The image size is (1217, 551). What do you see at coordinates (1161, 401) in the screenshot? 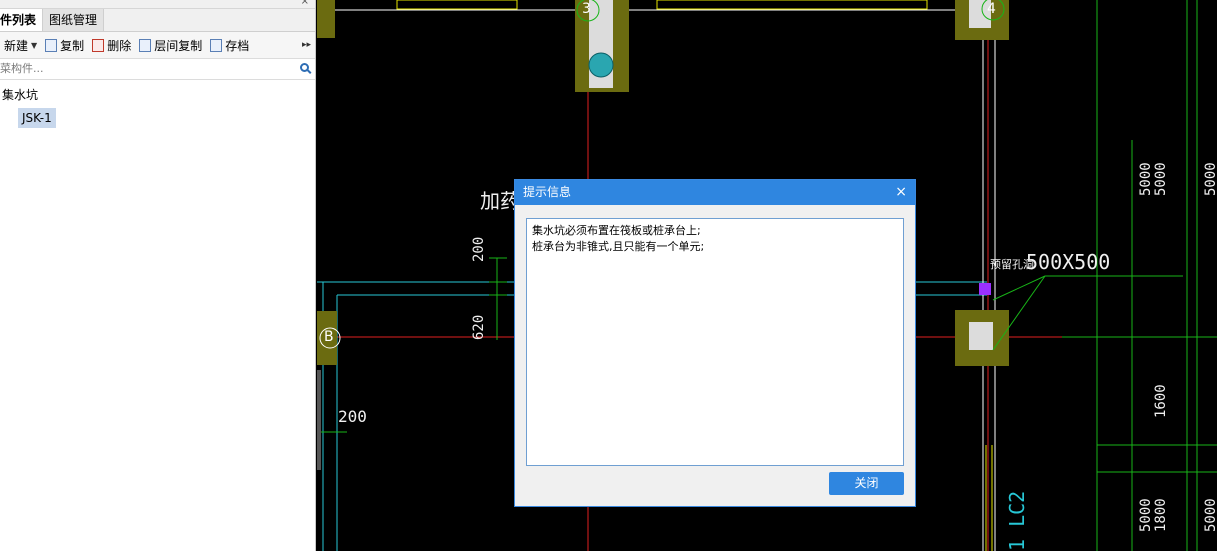
I see `dim-1600: 1600` at bounding box center [1161, 401].